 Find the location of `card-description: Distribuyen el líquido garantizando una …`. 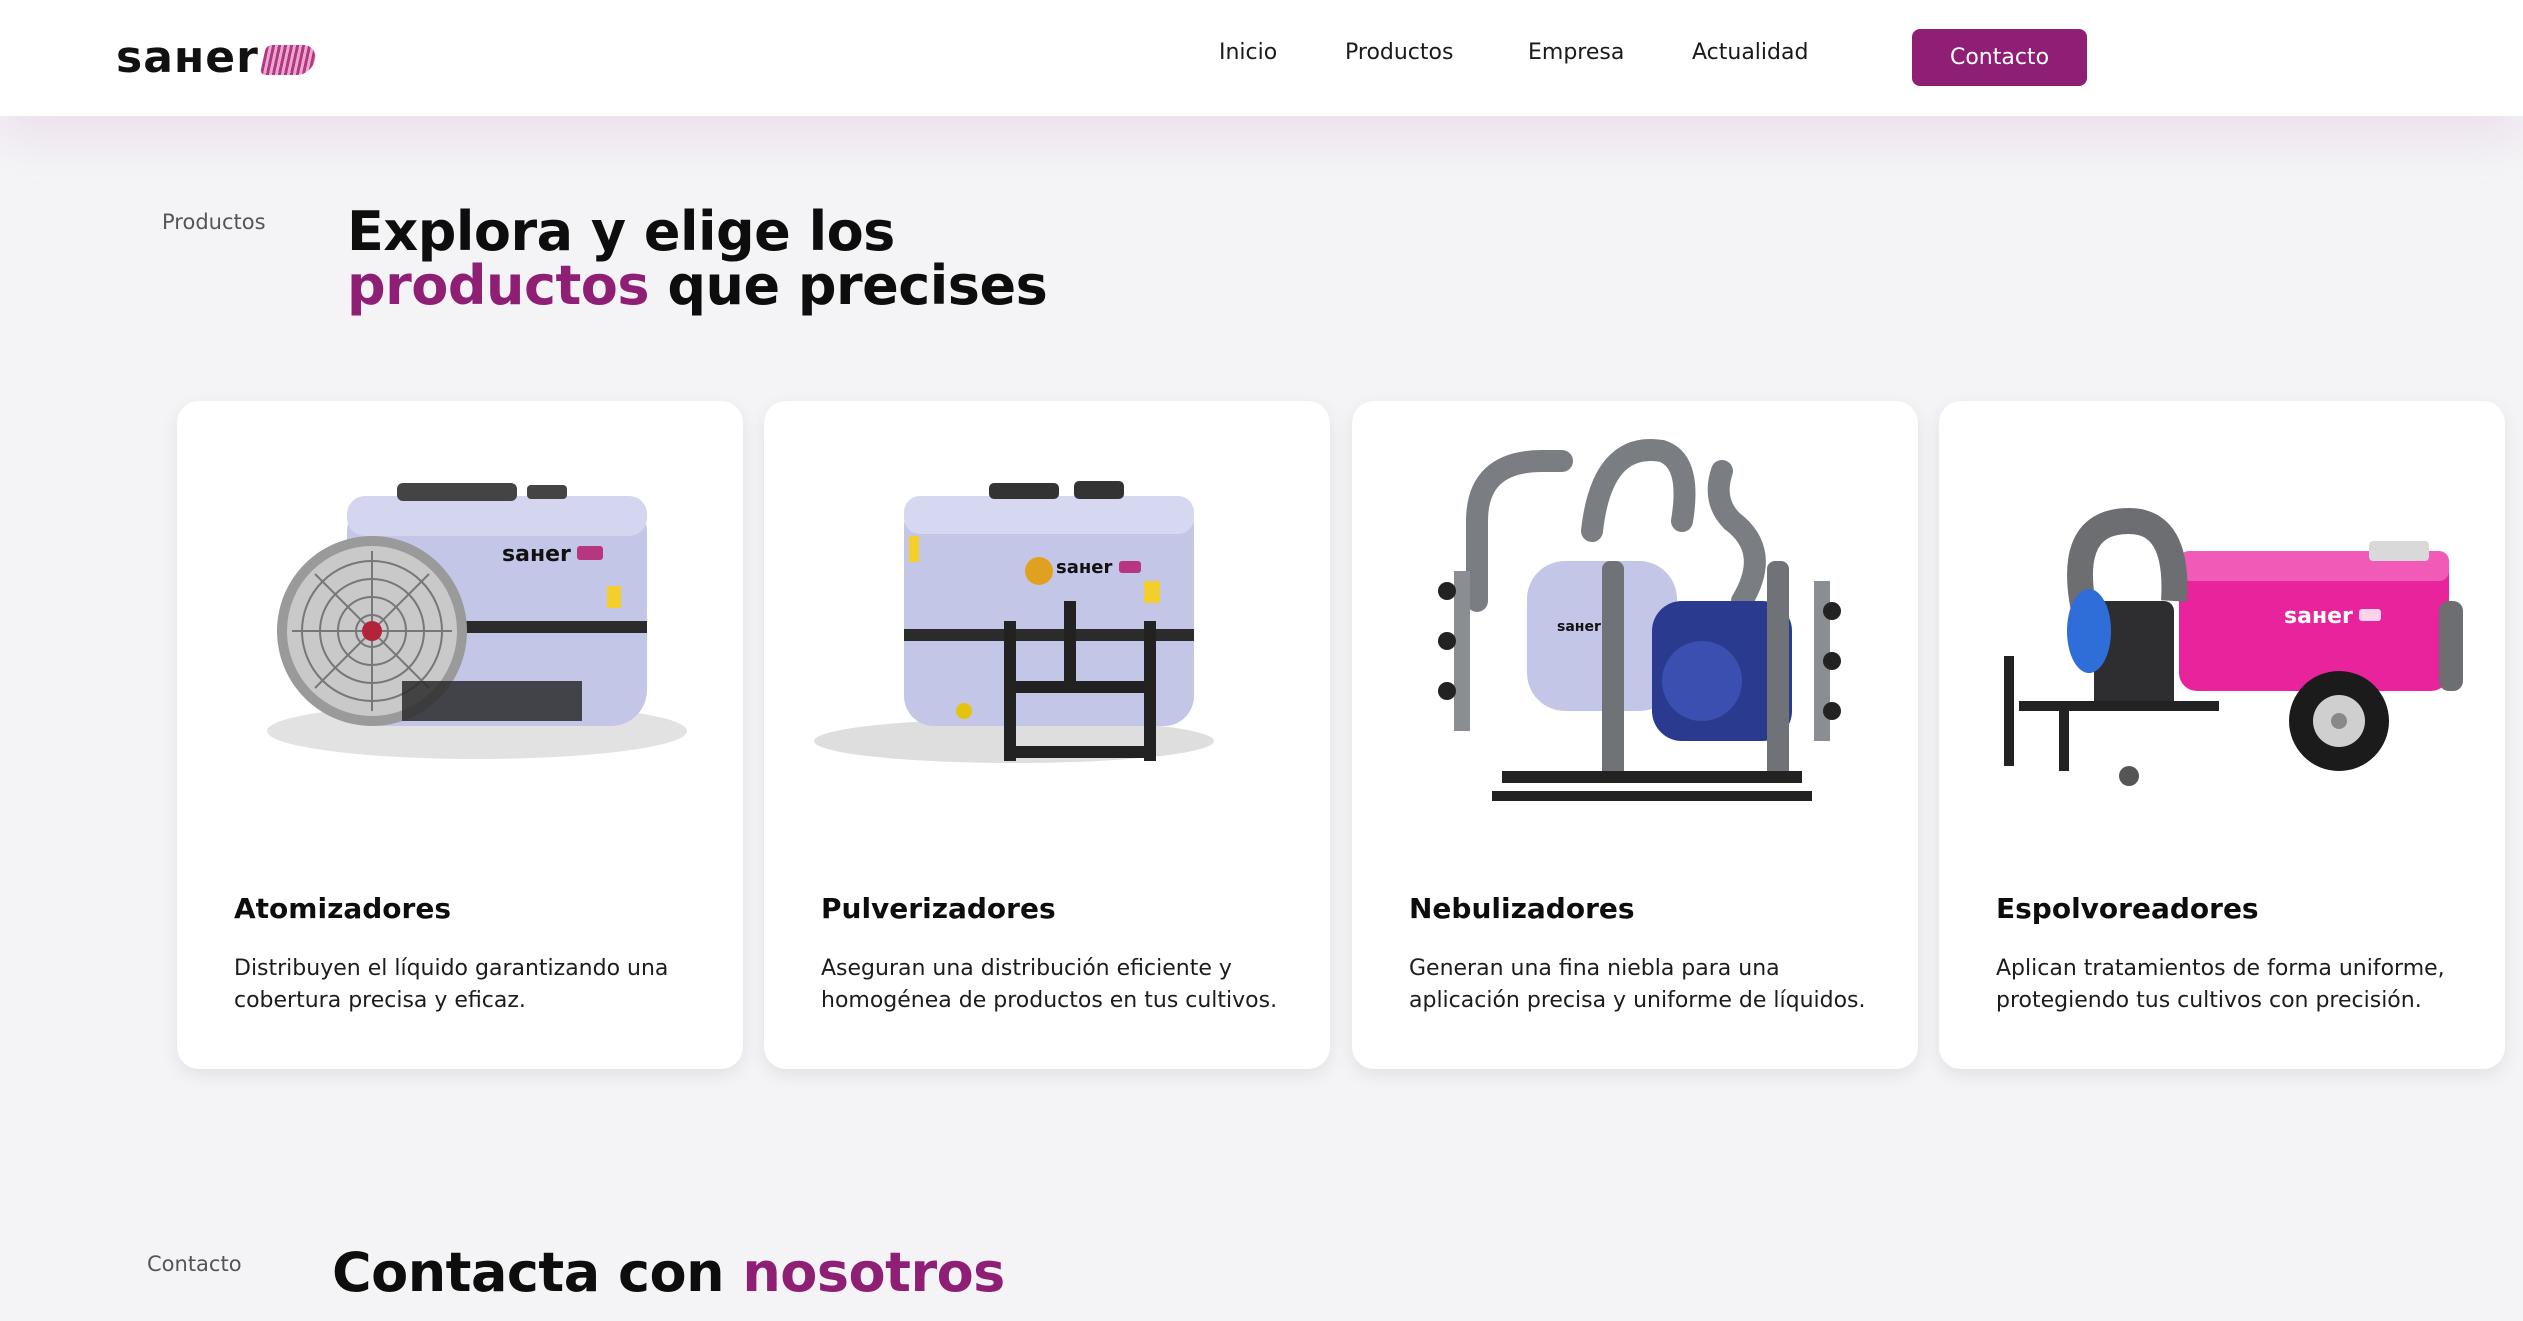

card-description: Distribuyen el líquido garantizando una … is located at coordinates (451, 984).